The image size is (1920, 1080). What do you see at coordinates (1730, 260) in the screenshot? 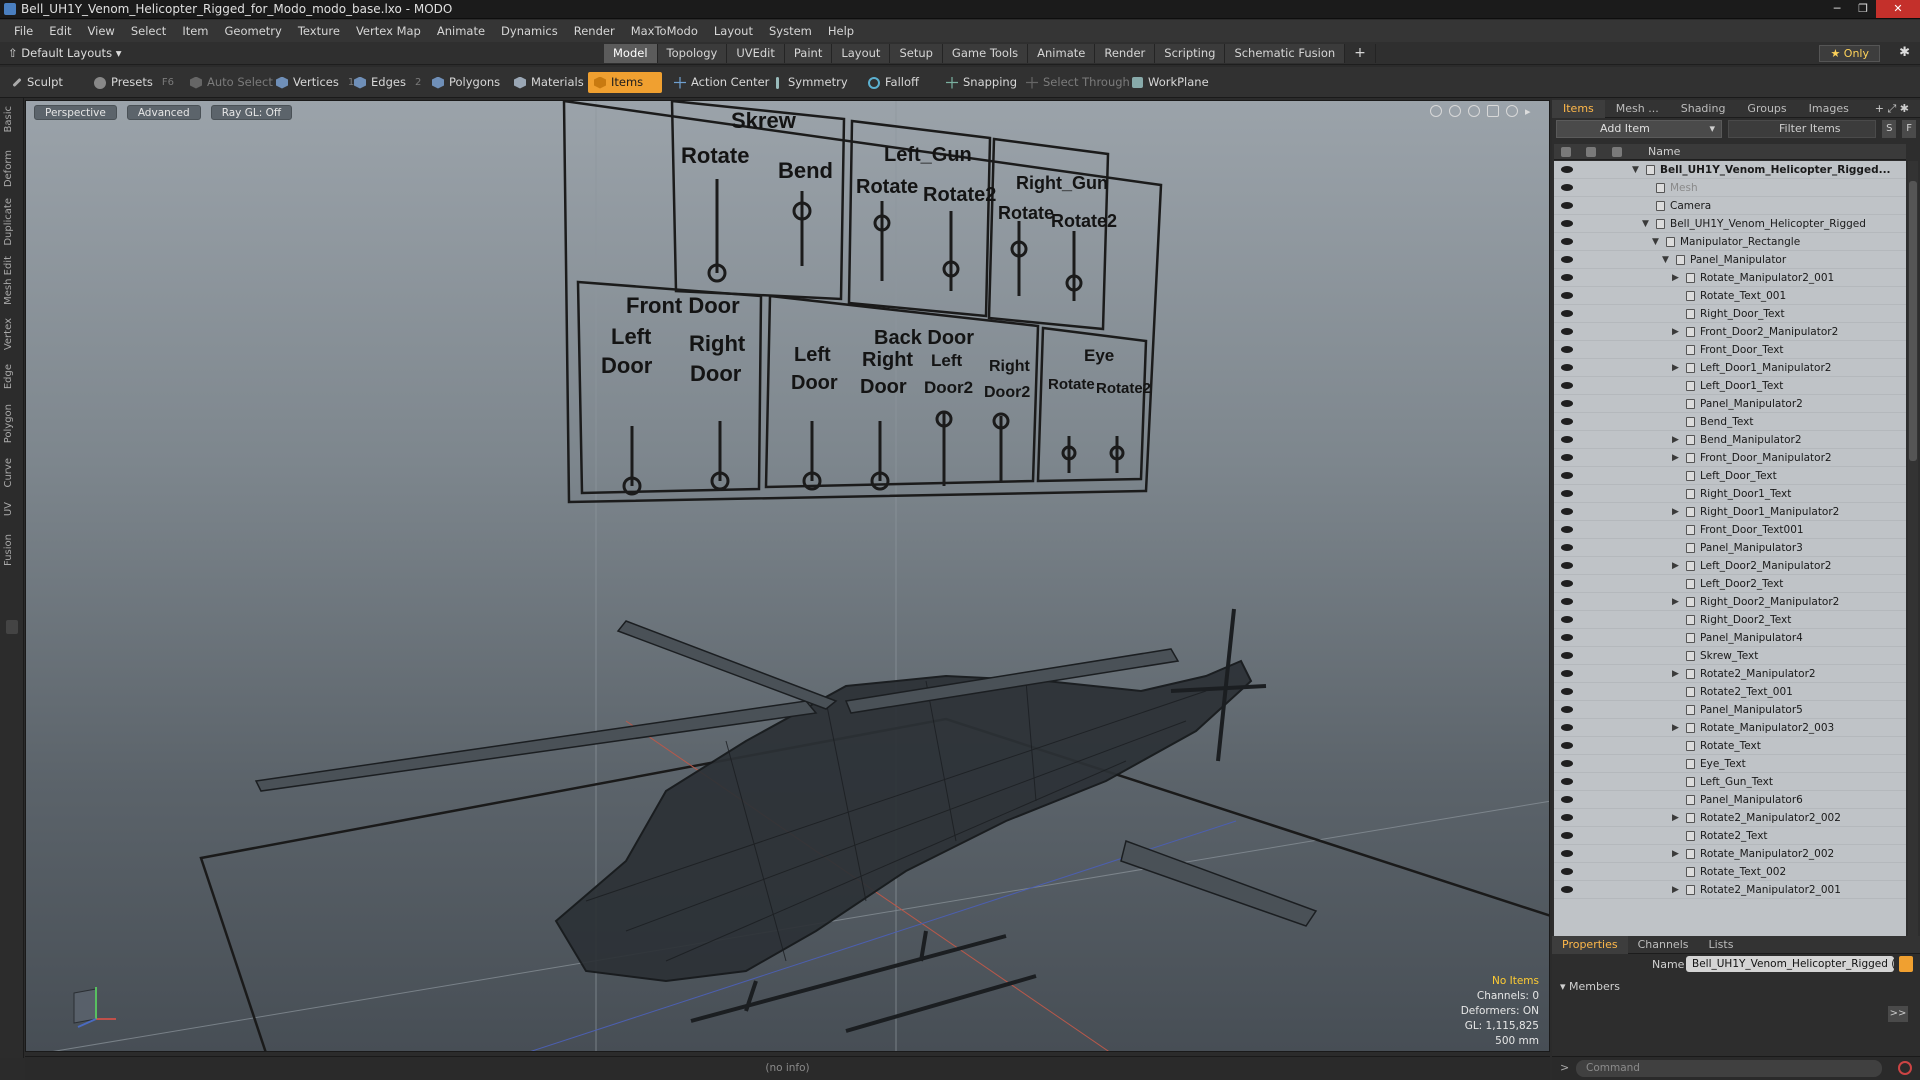
I see `tree-row: ▼ Panel_Manipulator` at bounding box center [1730, 260].